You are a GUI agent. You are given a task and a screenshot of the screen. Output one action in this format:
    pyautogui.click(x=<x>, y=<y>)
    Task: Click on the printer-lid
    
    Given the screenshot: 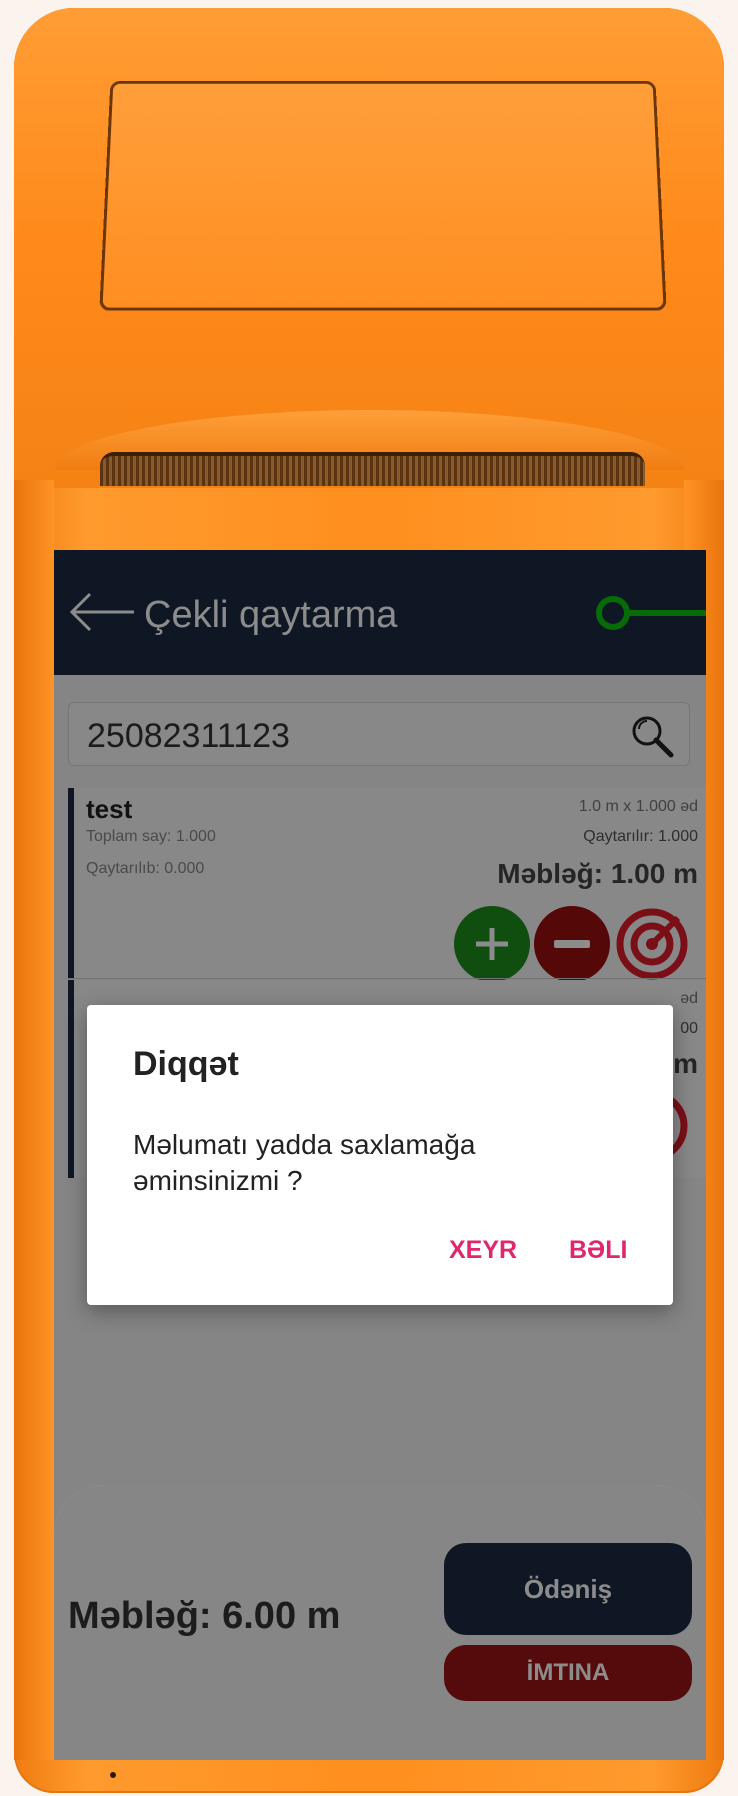 What is the action you would take?
    pyautogui.click(x=383, y=195)
    